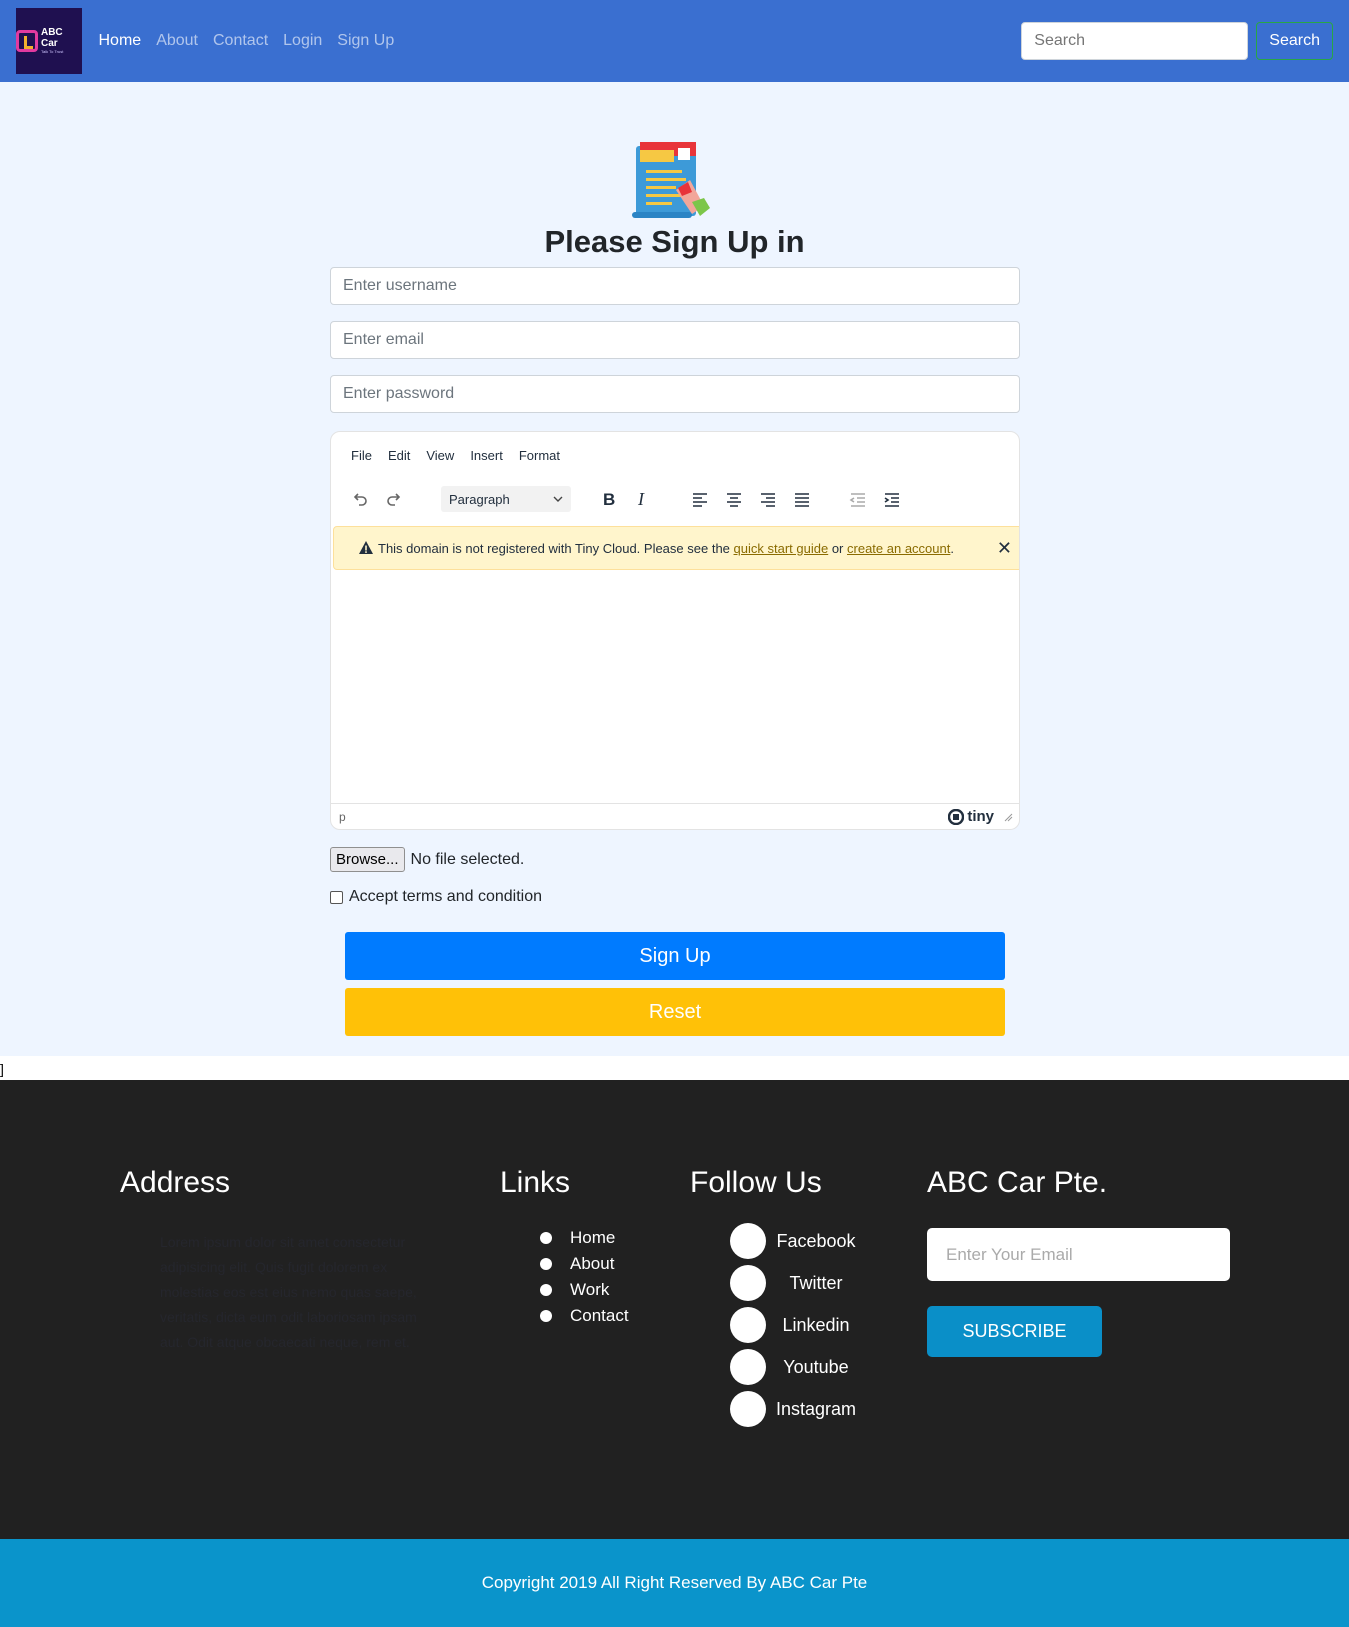 This screenshot has width=1349, height=1627. What do you see at coordinates (892, 499) in the screenshot?
I see `indent-icon` at bounding box center [892, 499].